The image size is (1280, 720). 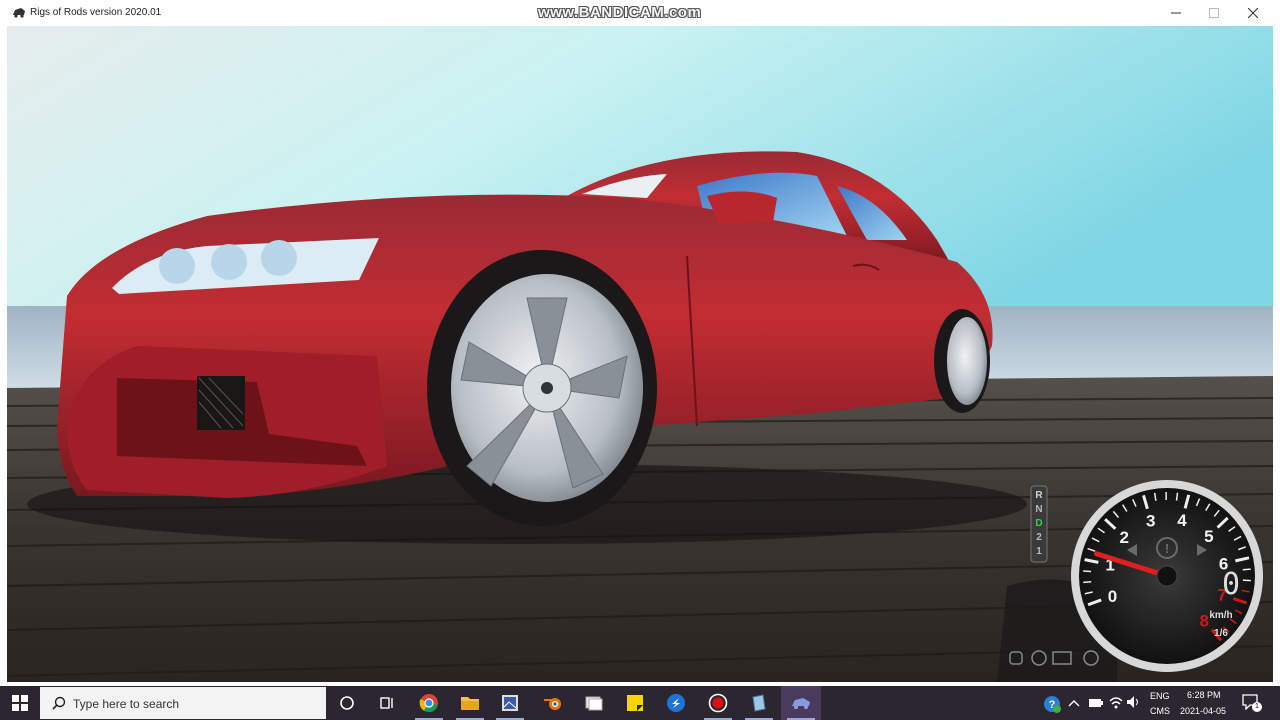 I want to click on taskbar-app-image-viewer, so click(x=510, y=703).